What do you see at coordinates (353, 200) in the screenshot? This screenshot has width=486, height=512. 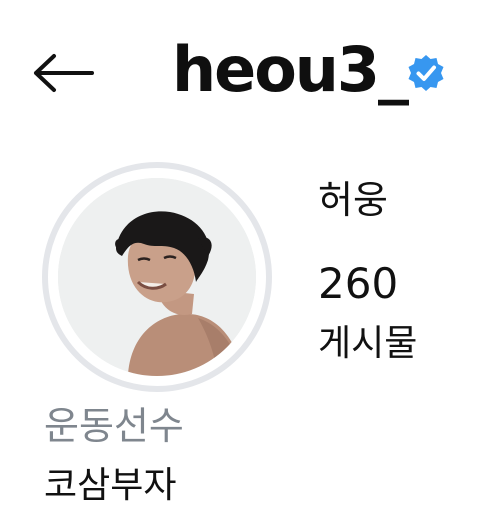 I see `profile-name: 허웅` at bounding box center [353, 200].